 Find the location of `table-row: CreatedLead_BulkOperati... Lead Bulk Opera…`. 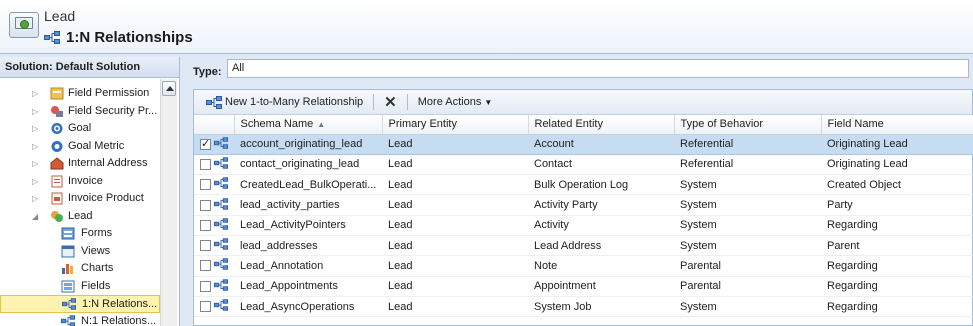

table-row: CreatedLead_BulkOperati... Lead Bulk Opera… is located at coordinates (583, 185).